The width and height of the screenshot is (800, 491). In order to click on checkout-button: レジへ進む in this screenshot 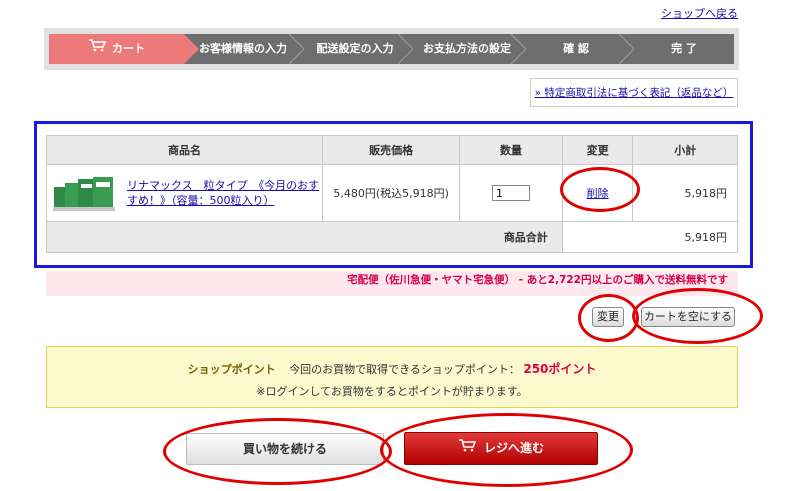, I will do `click(501, 448)`.